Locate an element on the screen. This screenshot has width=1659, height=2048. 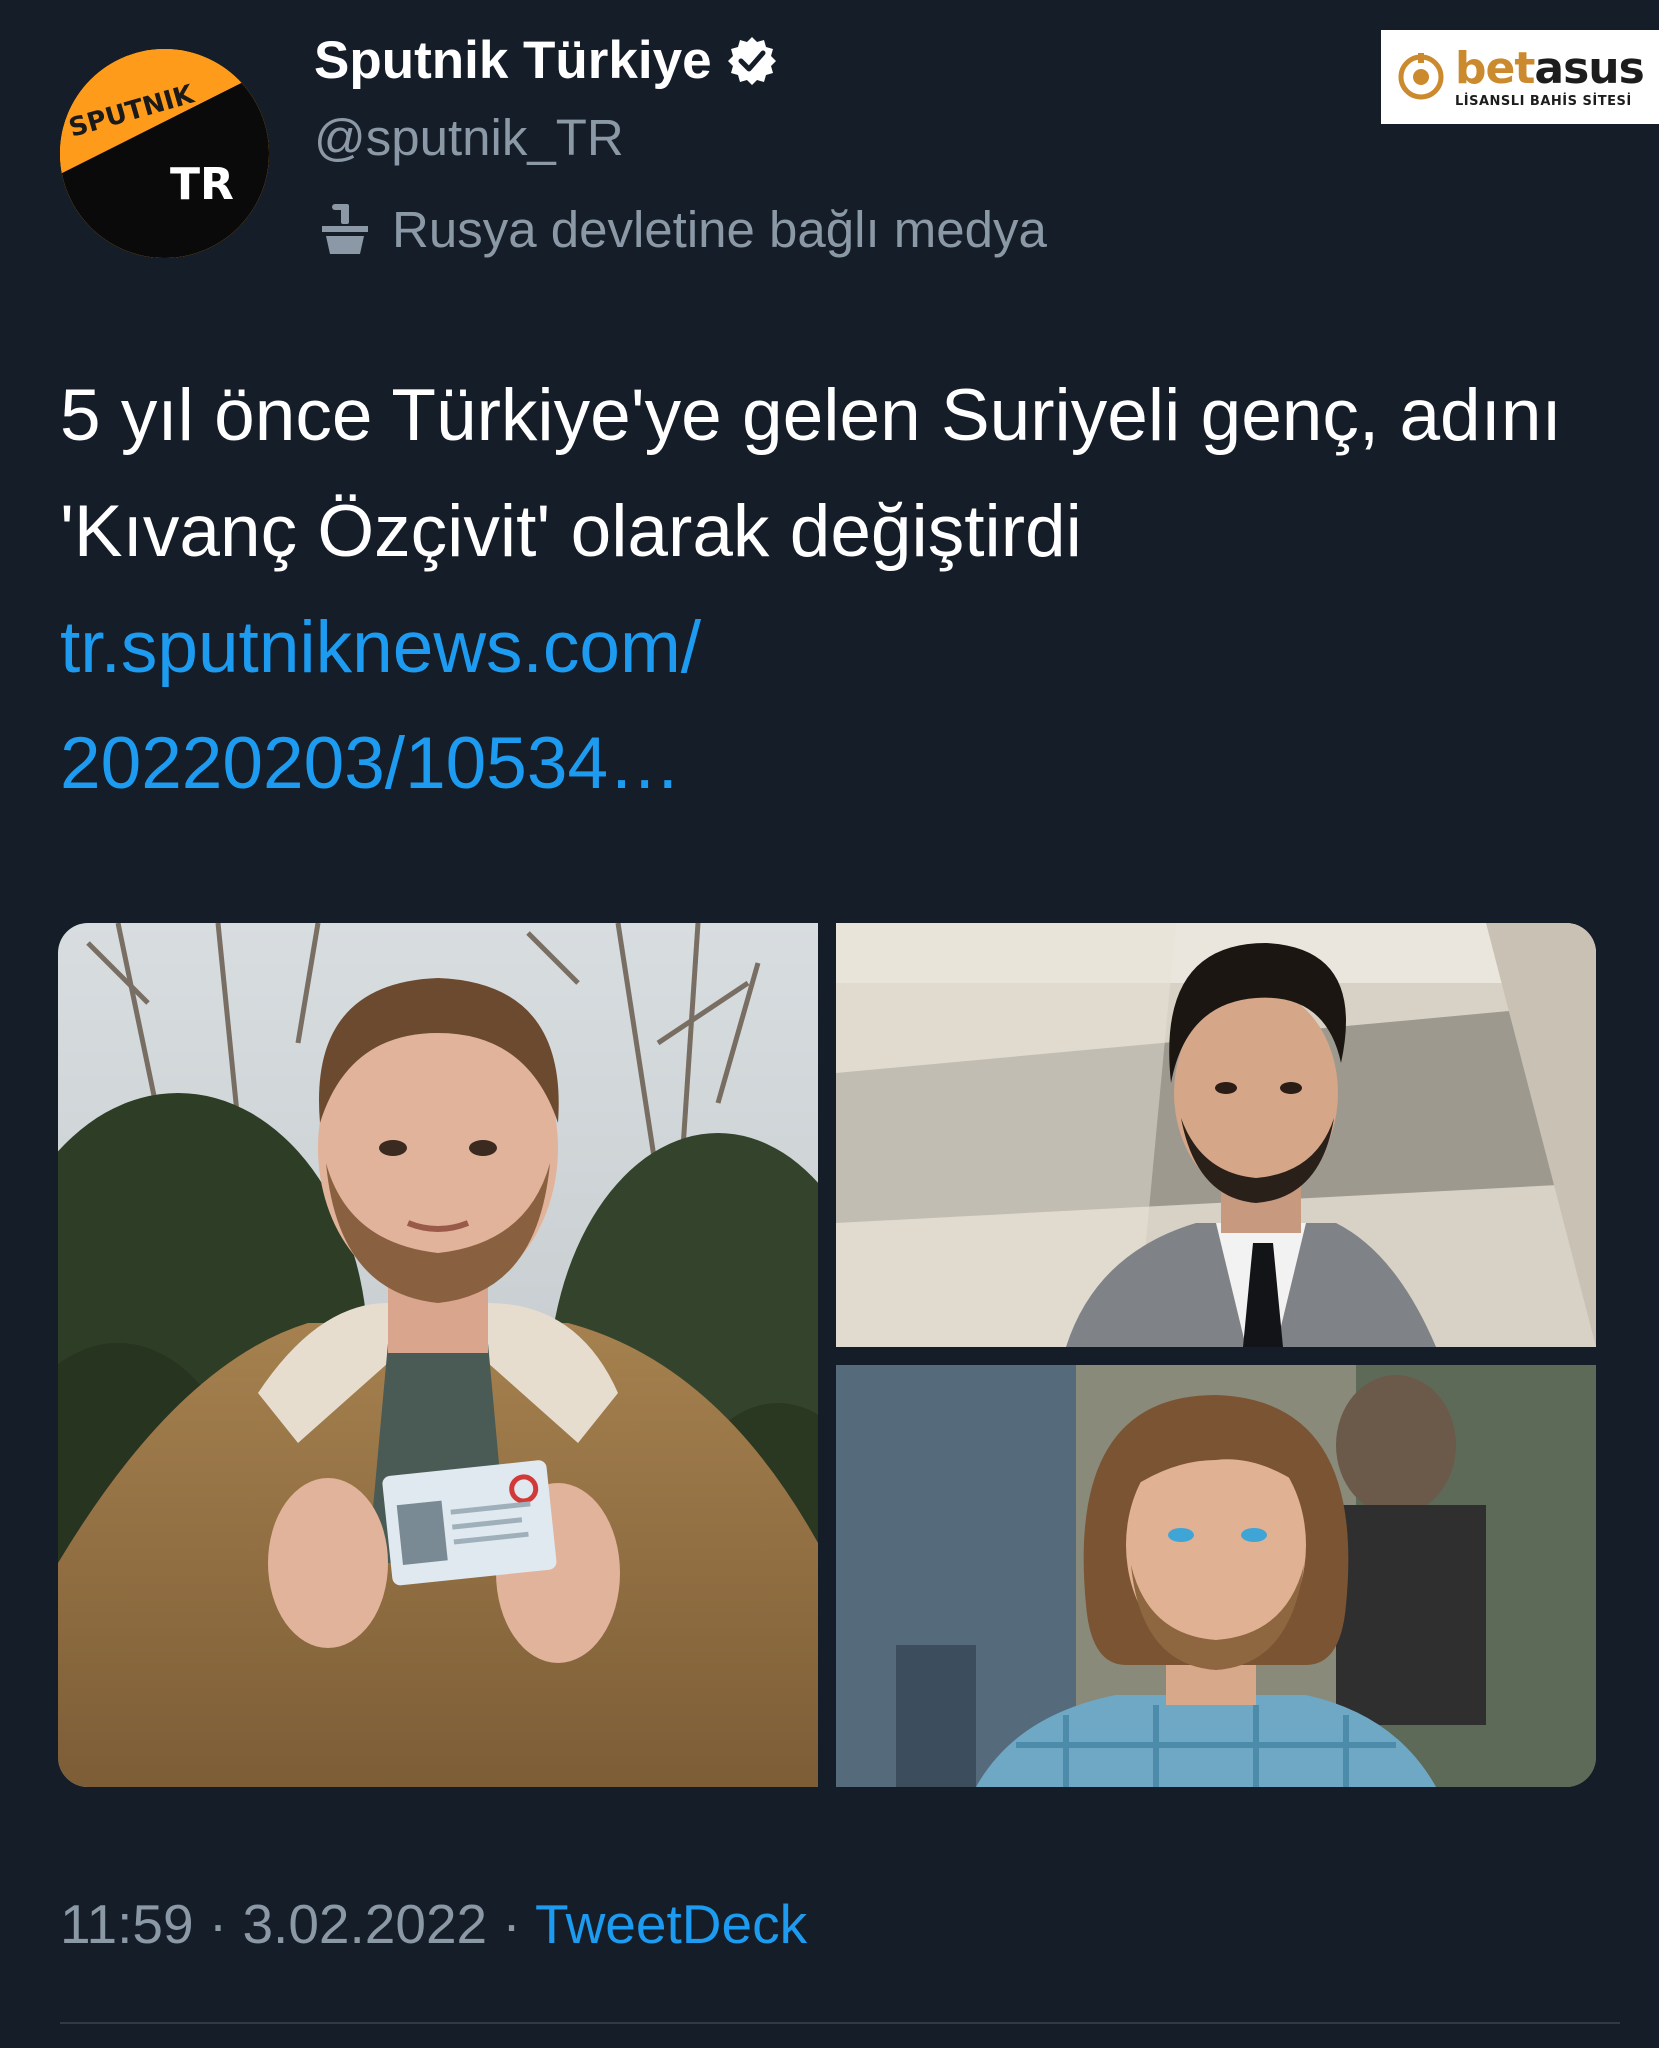
photo-actor-suit is located at coordinates (1216, 1135).